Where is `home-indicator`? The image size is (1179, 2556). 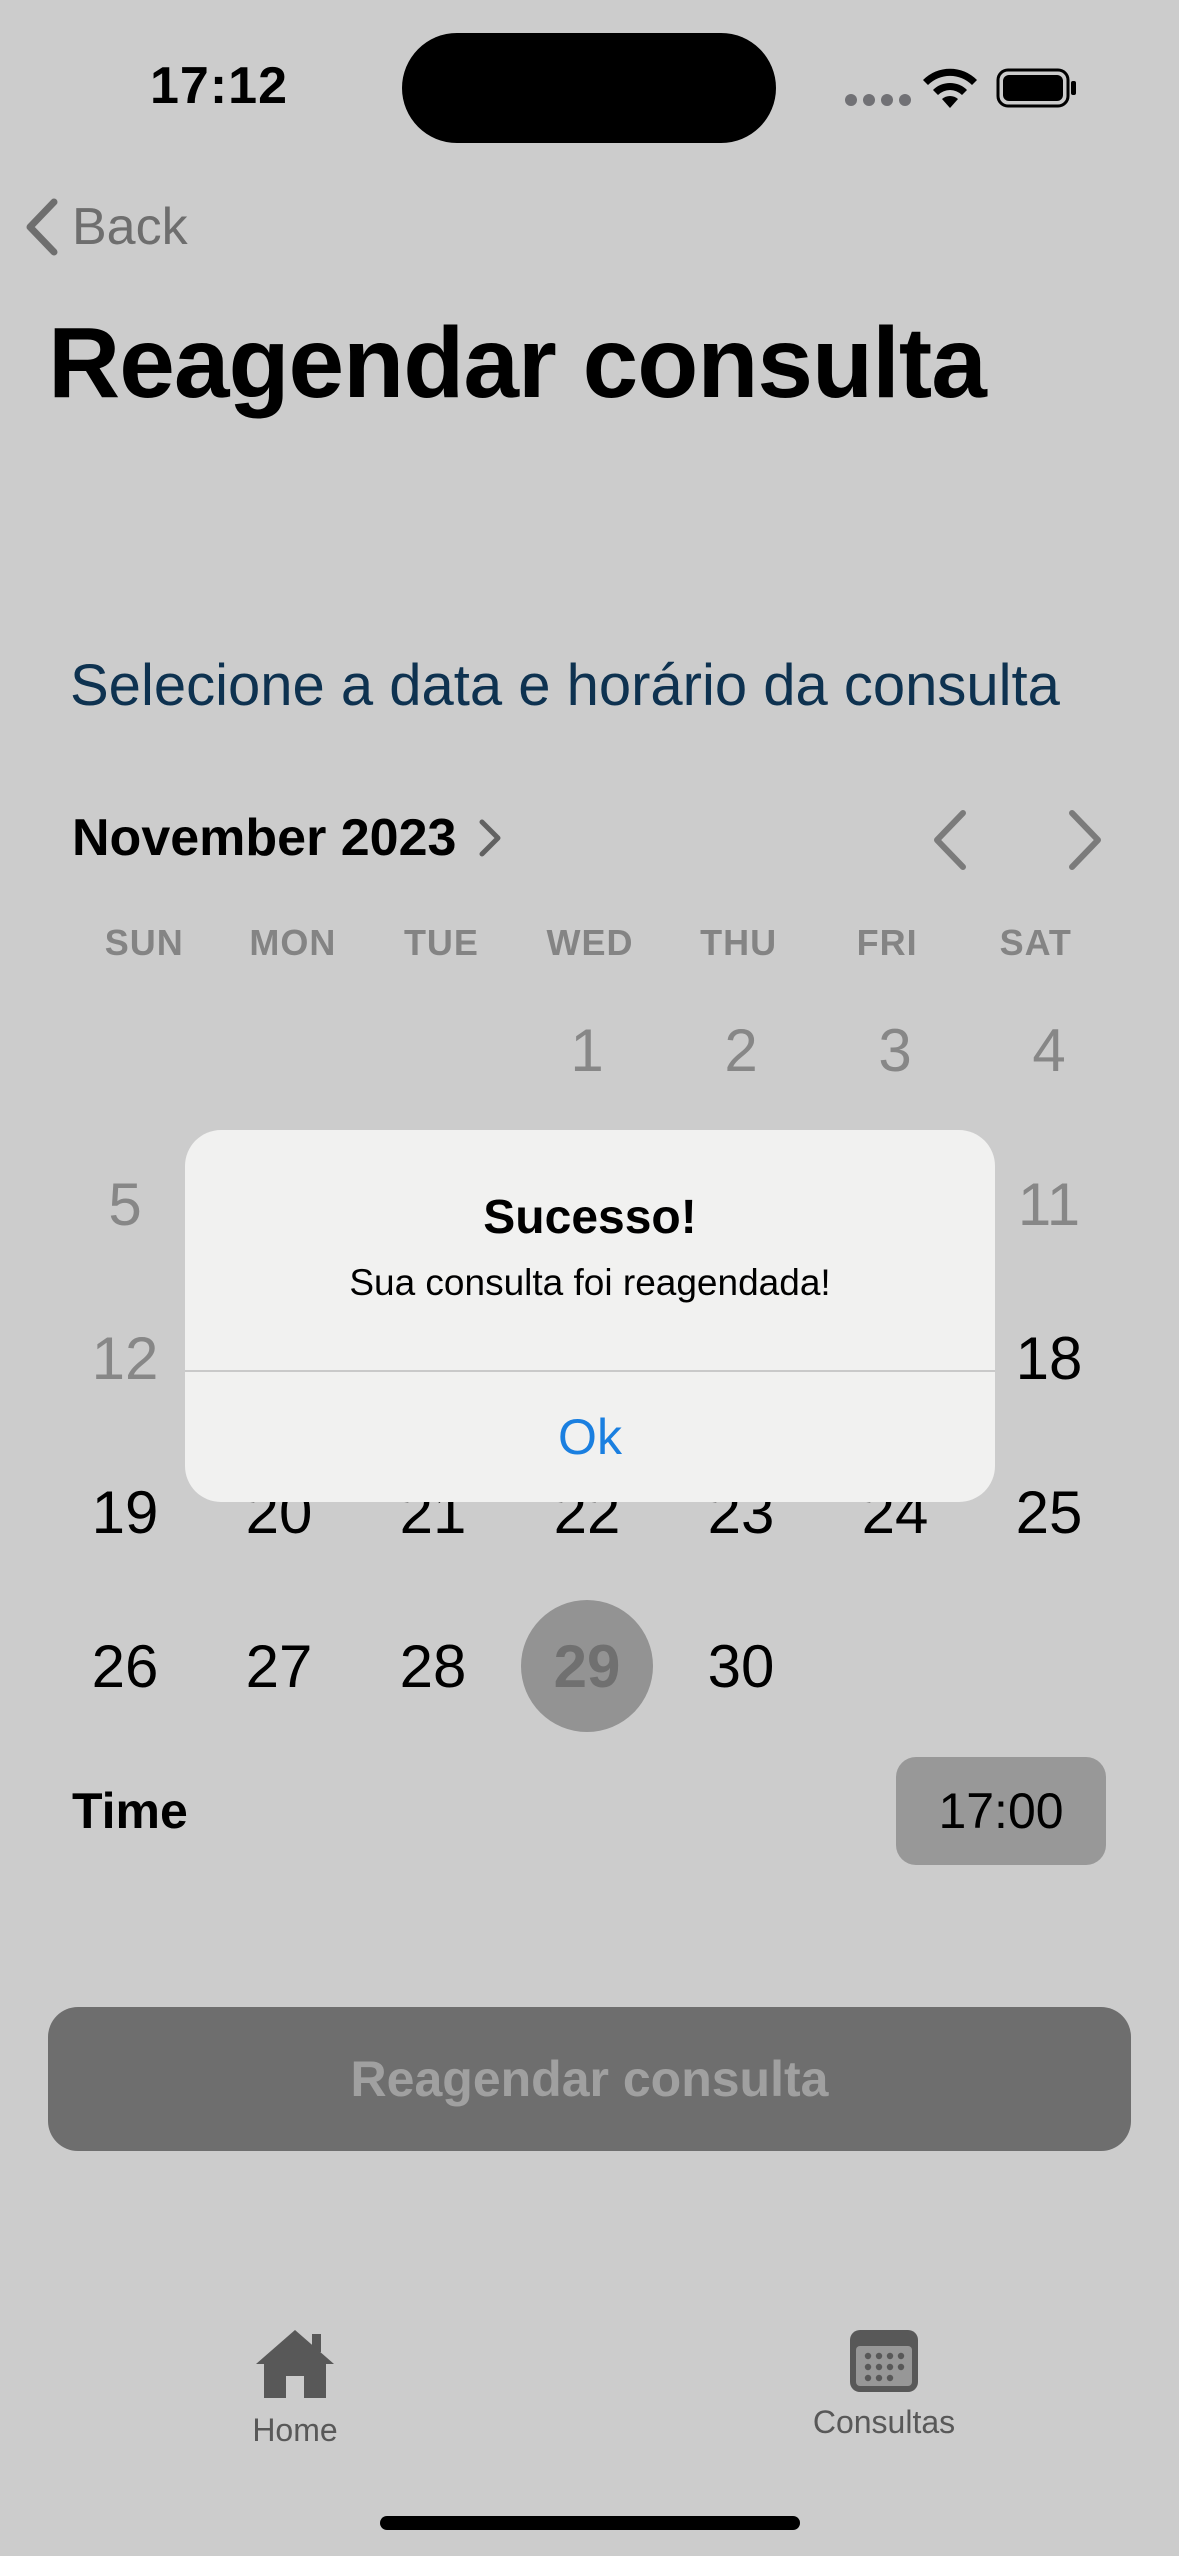 home-indicator is located at coordinates (590, 2523).